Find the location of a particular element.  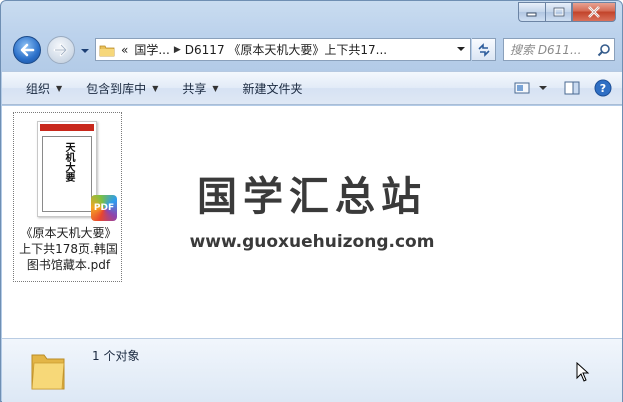

include-in-library-label: 包含到库中 is located at coordinates (116, 88).